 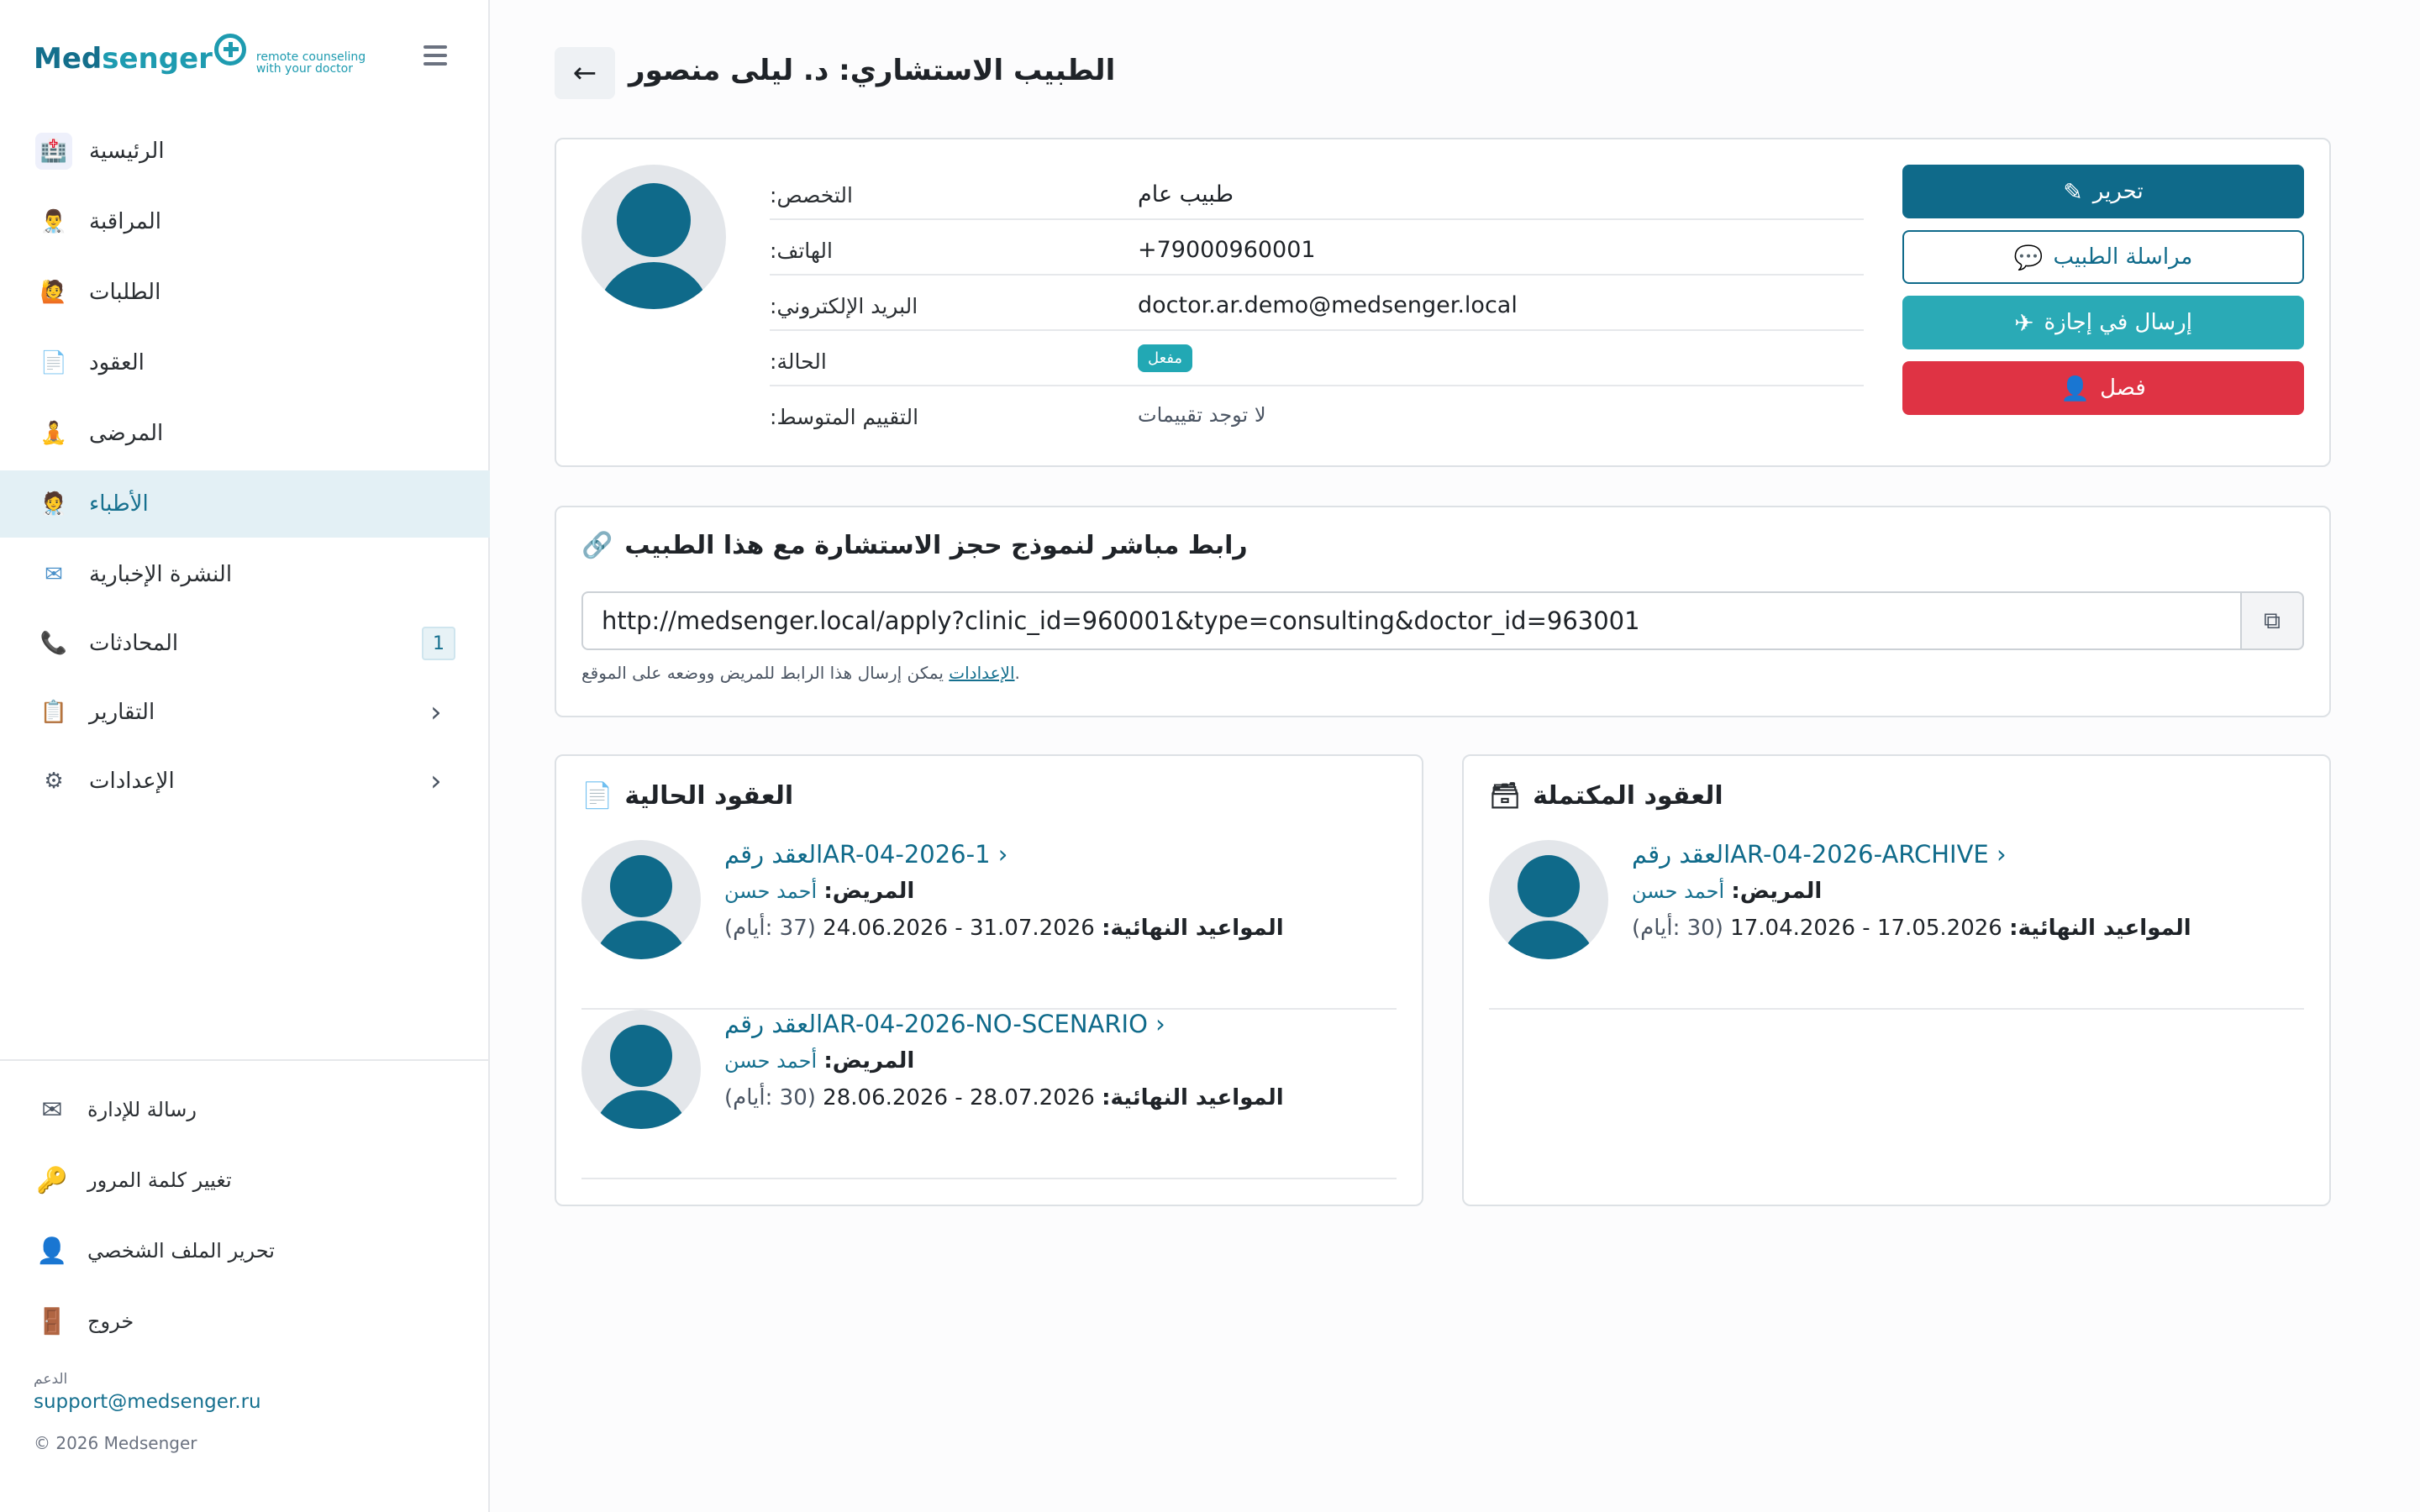 What do you see at coordinates (147, 1402) in the screenshot?
I see `support-email-link: support@medsenger.ru` at bounding box center [147, 1402].